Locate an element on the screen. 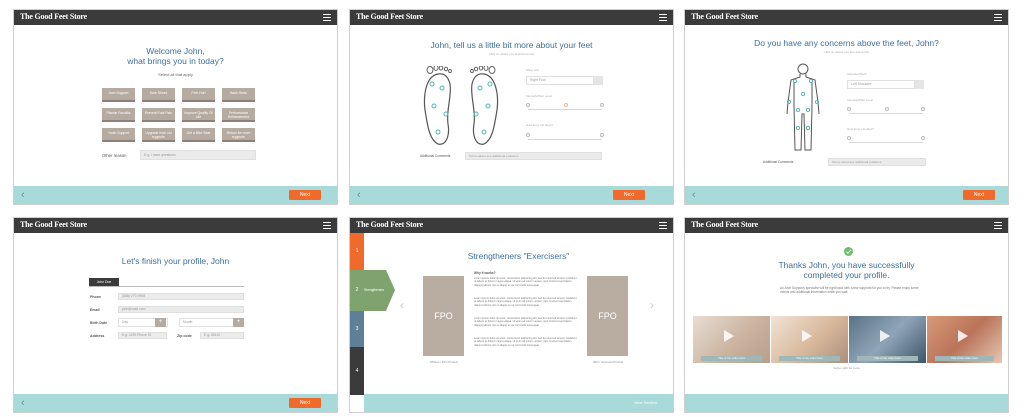 Image resolution: width=1024 pixels, height=417 pixels. carousel-next-icon: › is located at coordinates (652, 305).